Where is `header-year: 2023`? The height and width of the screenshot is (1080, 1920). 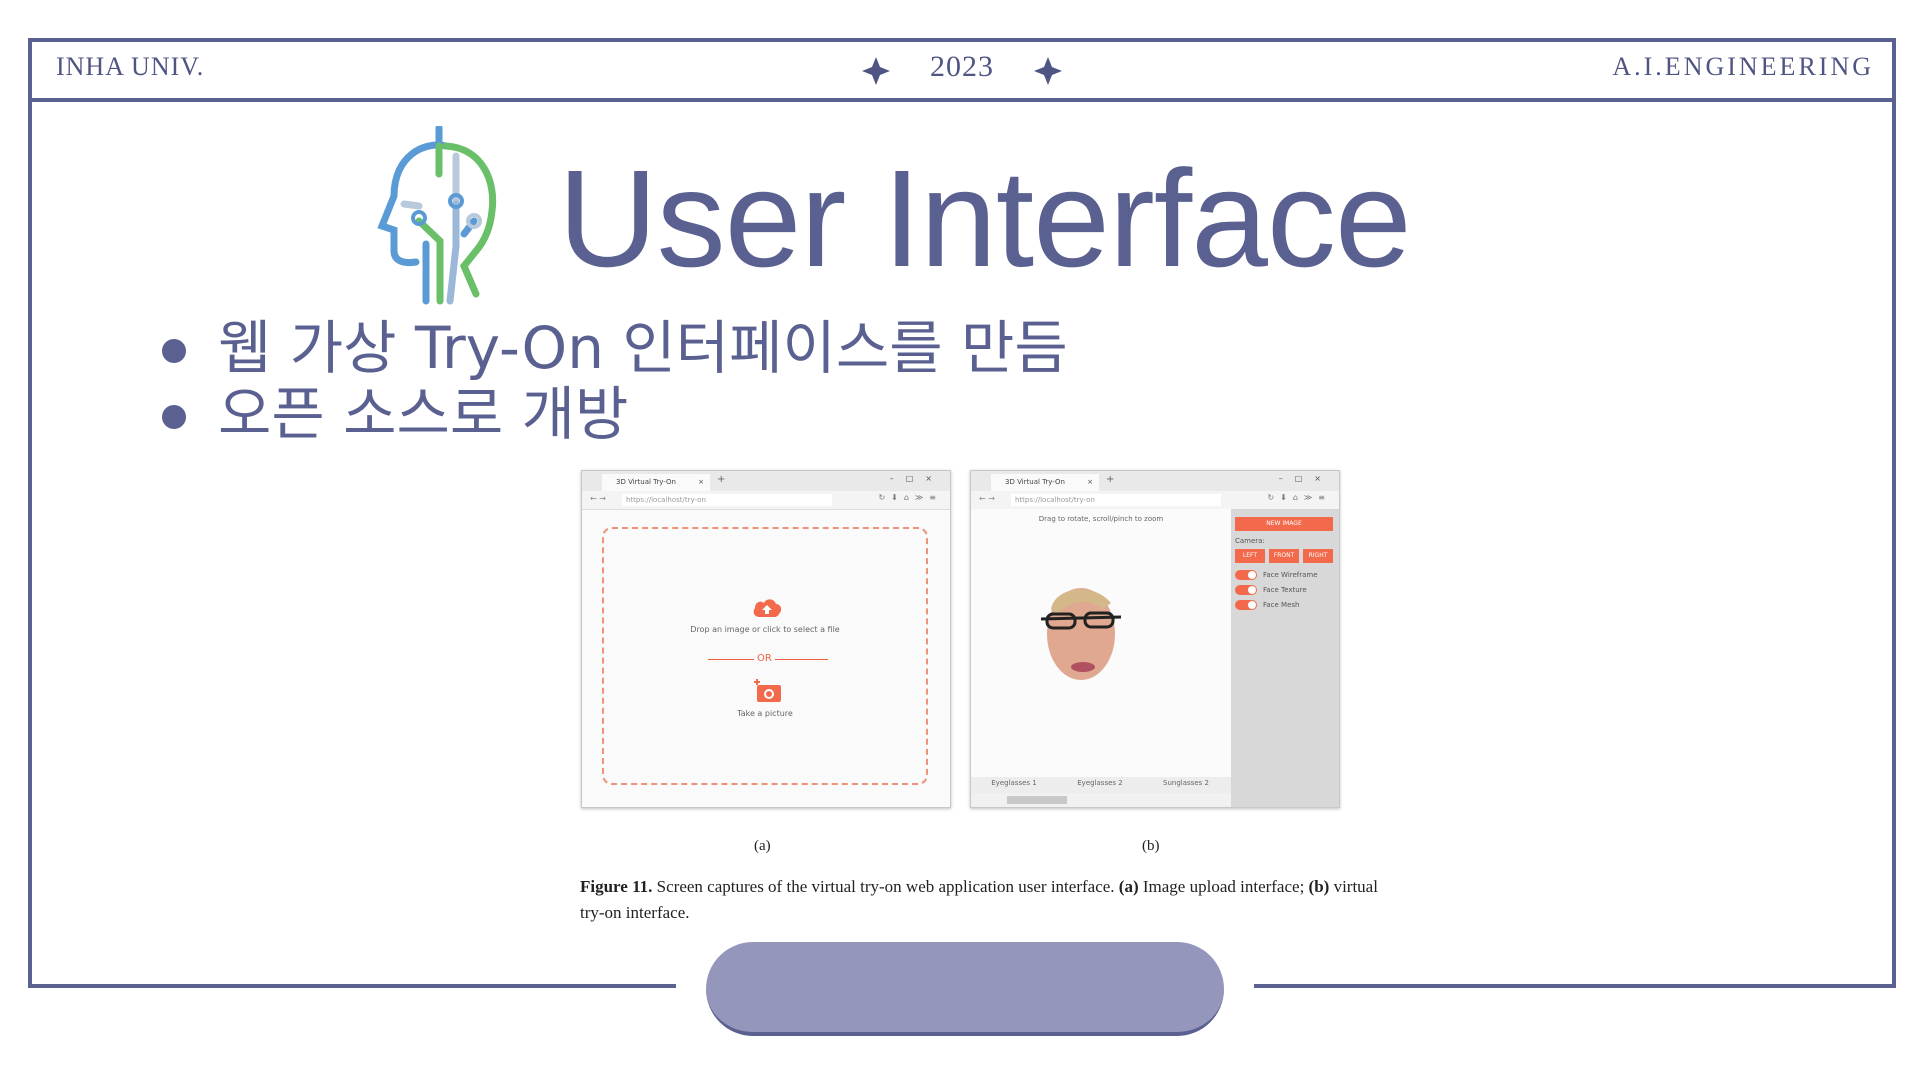 header-year: 2023 is located at coordinates (962, 66).